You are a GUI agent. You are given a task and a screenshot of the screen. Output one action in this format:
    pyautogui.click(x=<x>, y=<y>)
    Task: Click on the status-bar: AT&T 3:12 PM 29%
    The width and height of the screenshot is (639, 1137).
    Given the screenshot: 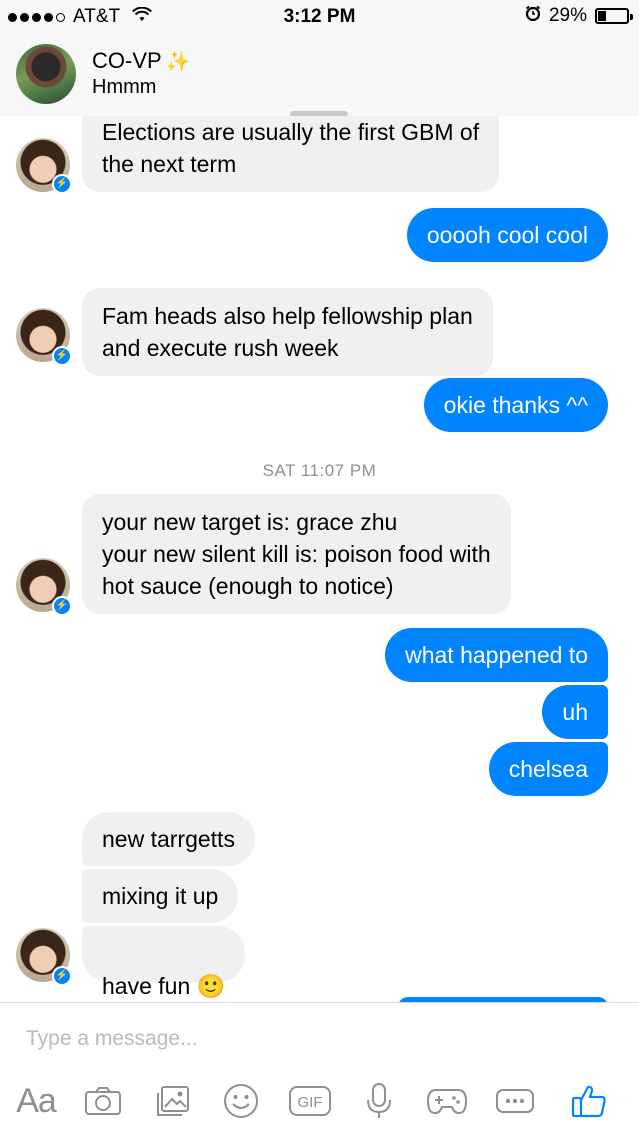 What is the action you would take?
    pyautogui.click(x=319, y=17)
    